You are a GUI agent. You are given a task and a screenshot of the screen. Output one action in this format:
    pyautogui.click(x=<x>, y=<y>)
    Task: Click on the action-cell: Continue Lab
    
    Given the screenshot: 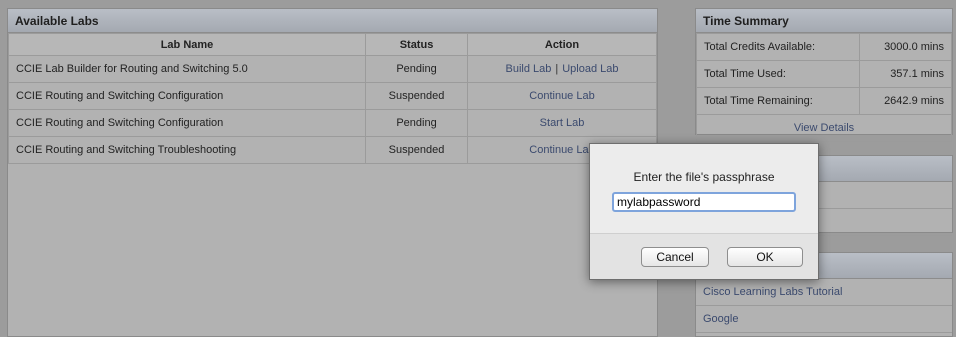 What is the action you would take?
    pyautogui.click(x=562, y=96)
    